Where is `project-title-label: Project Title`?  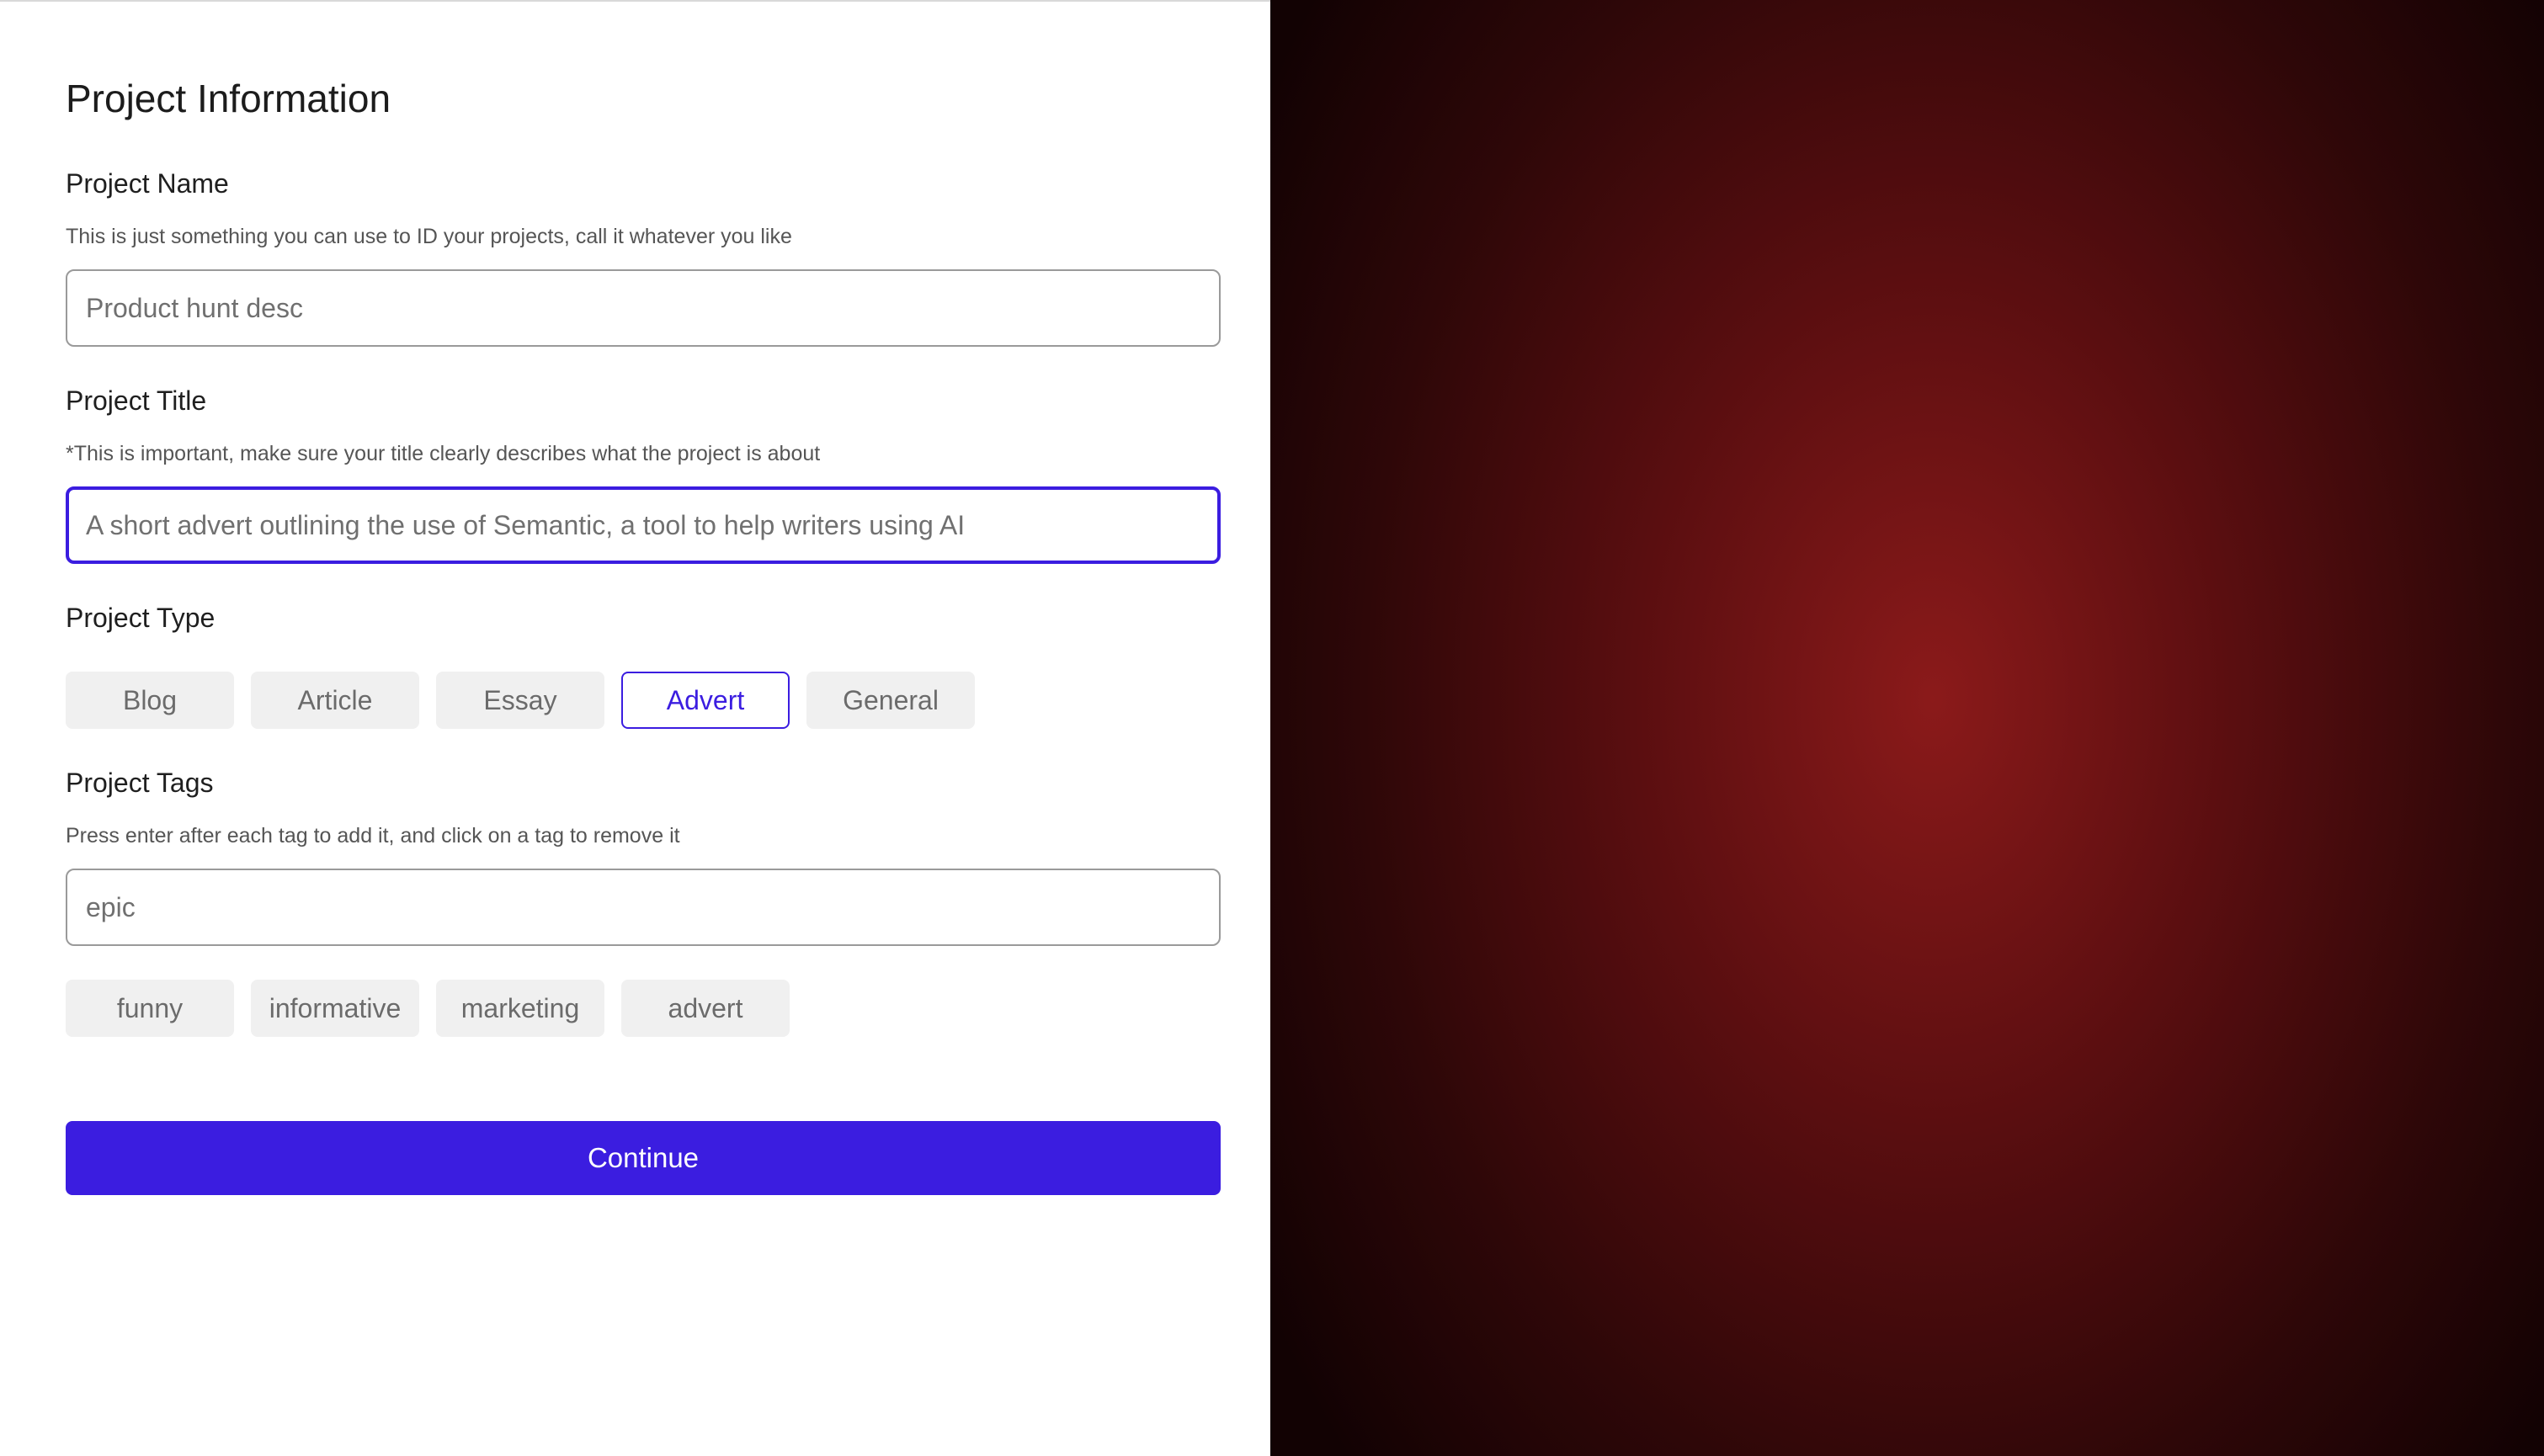 project-title-label: Project Title is located at coordinates (136, 400).